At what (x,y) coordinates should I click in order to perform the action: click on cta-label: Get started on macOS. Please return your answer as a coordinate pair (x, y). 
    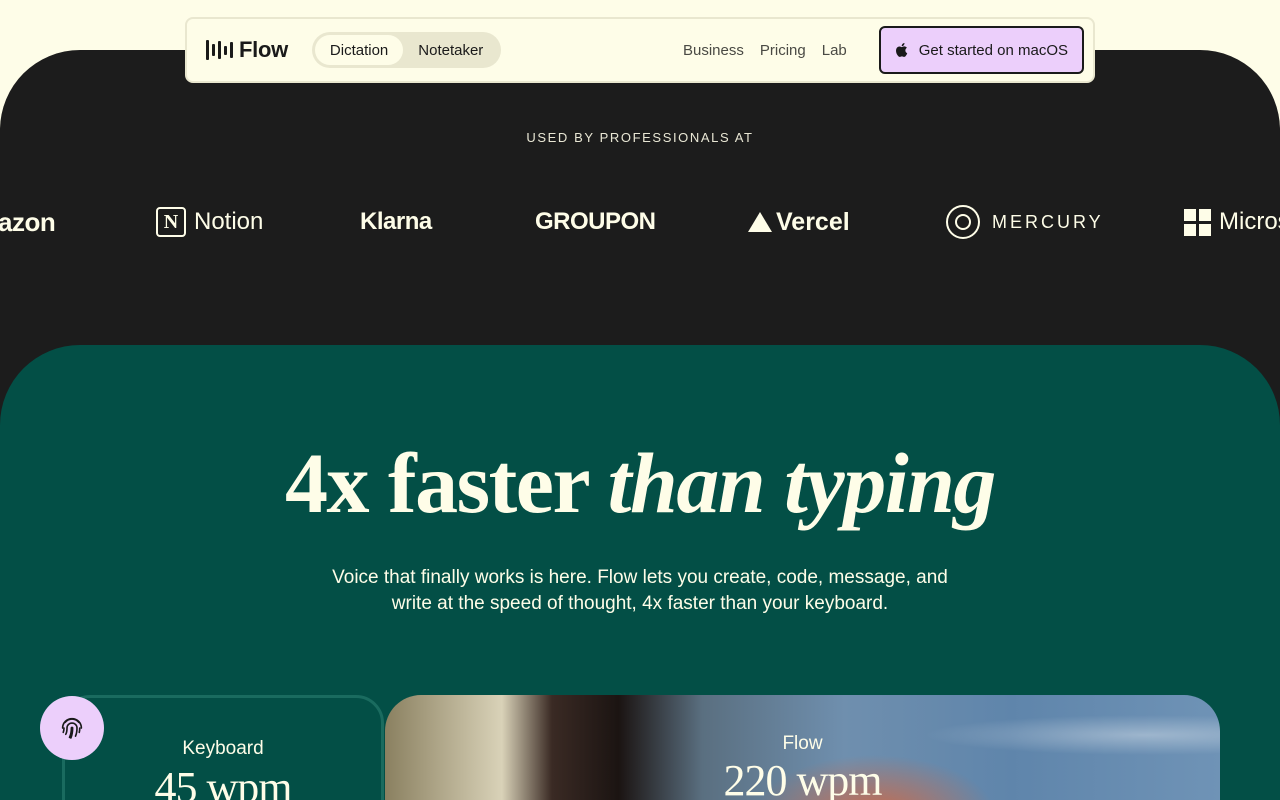
    Looking at the image, I should click on (993, 50).